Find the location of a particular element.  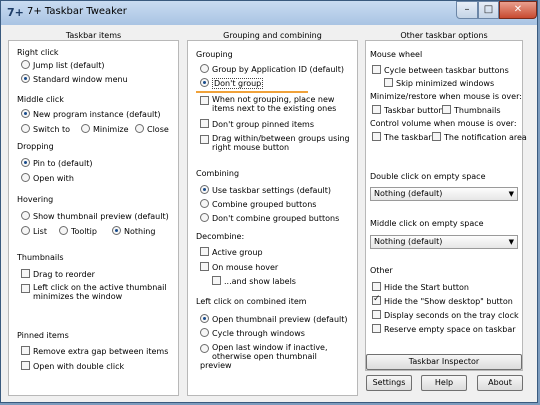

app-icon: 7+ is located at coordinates (15, 12).